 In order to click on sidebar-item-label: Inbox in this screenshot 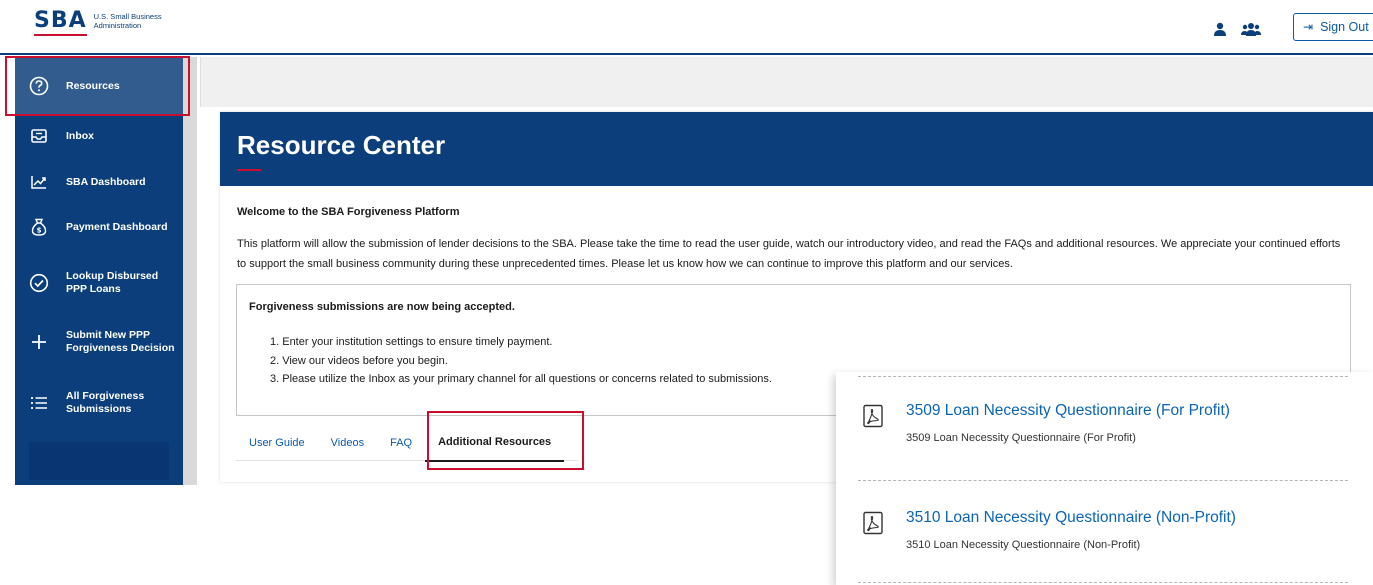, I will do `click(80, 135)`.